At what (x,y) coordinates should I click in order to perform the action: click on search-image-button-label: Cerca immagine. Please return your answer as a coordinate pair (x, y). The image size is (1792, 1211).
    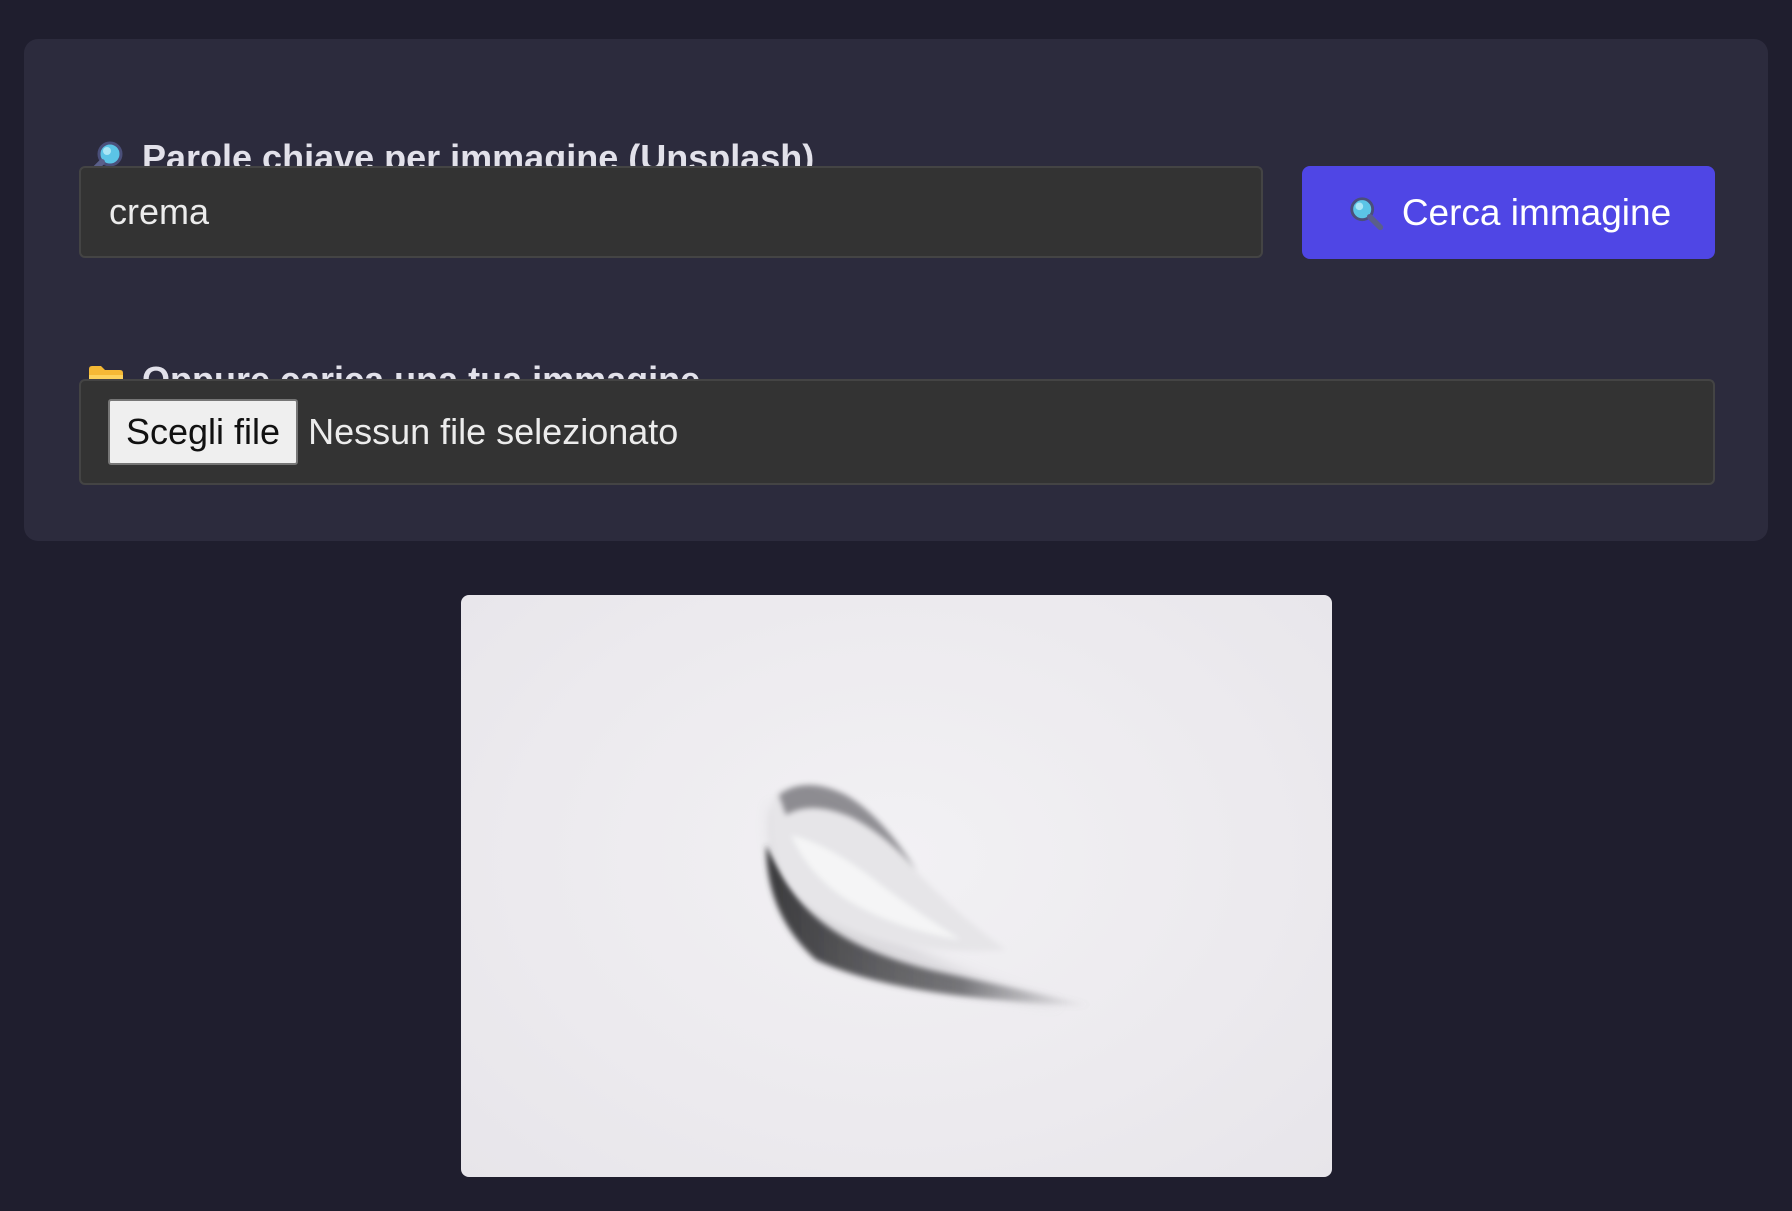
    Looking at the image, I should click on (1536, 212).